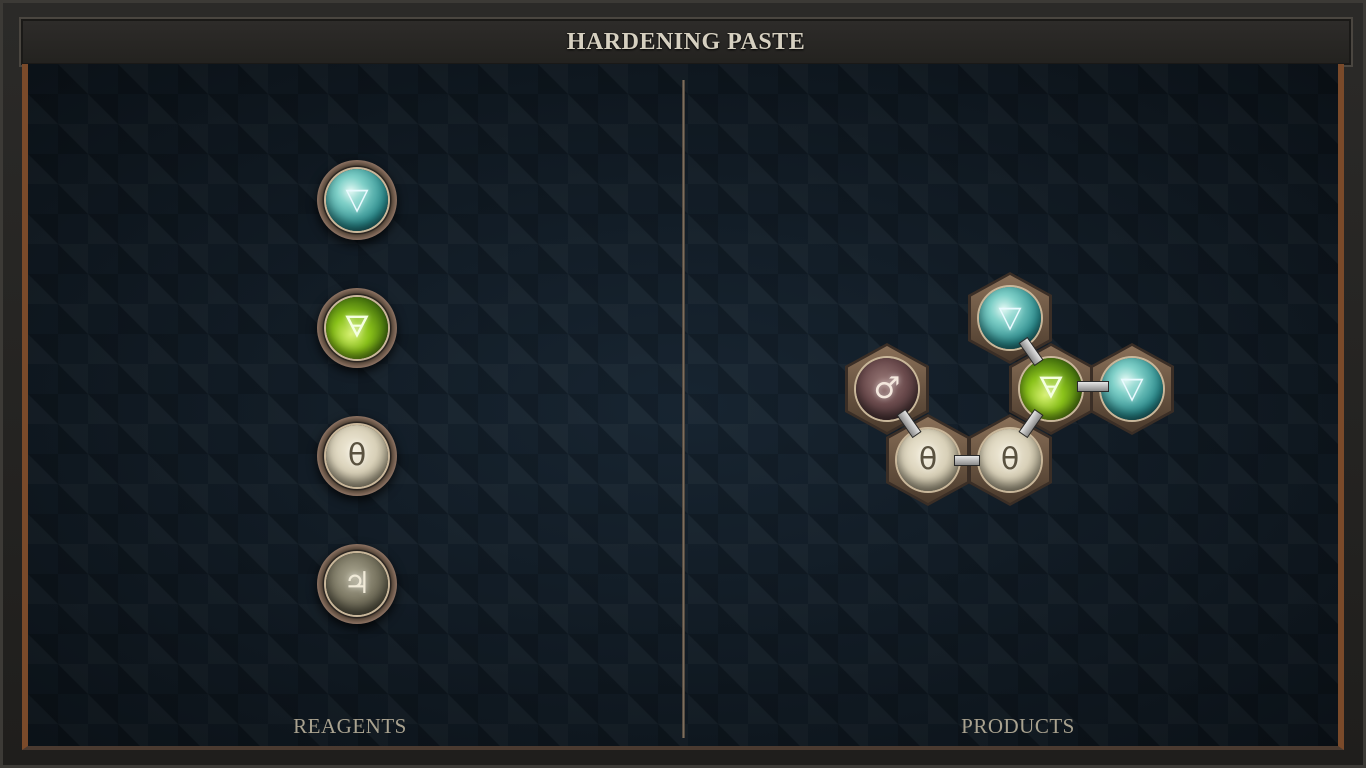 The height and width of the screenshot is (768, 1366). Describe the element at coordinates (350, 726) in the screenshot. I see `reagents-label: REAGENTS` at that location.